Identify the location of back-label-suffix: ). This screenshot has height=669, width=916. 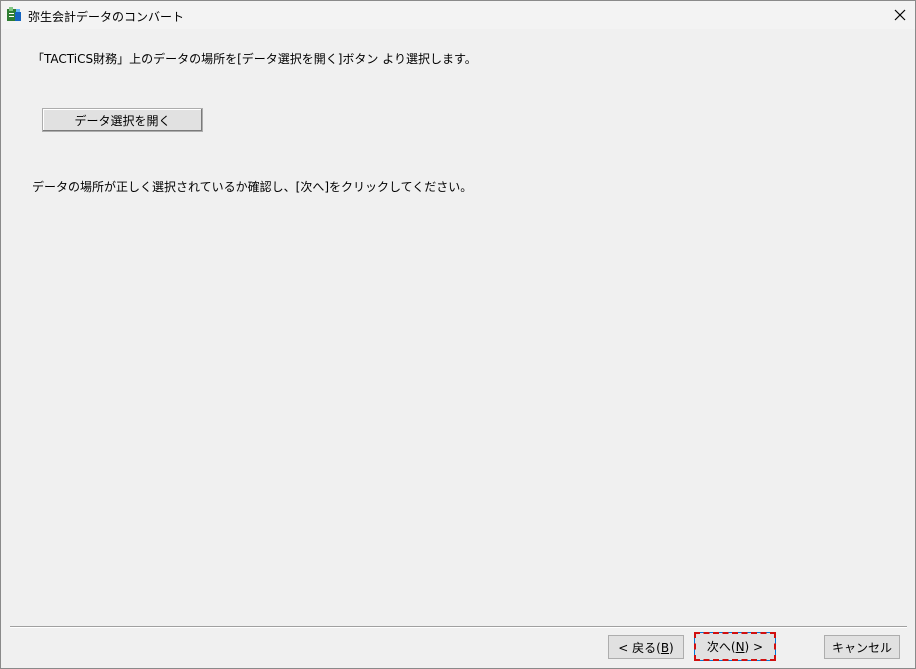
(671, 648).